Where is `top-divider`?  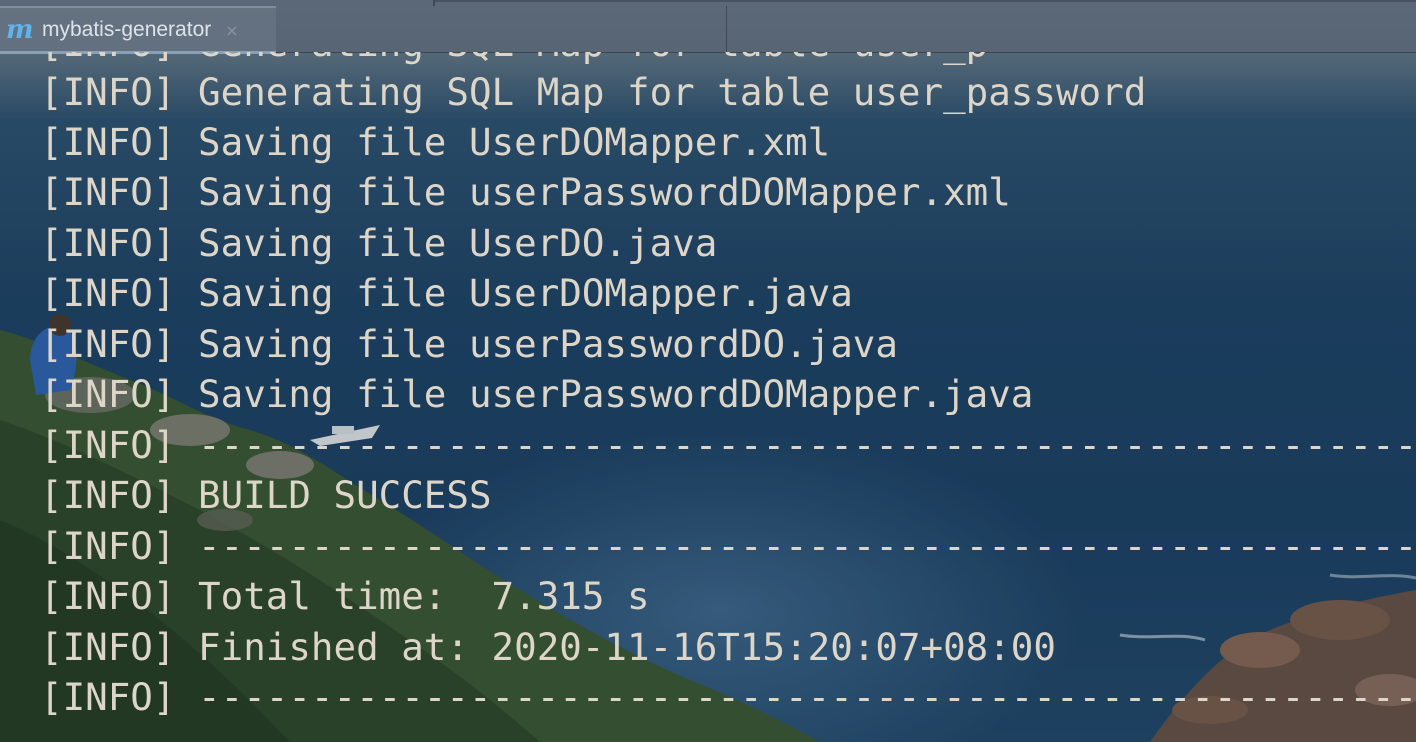
top-divider is located at coordinates (925, 1).